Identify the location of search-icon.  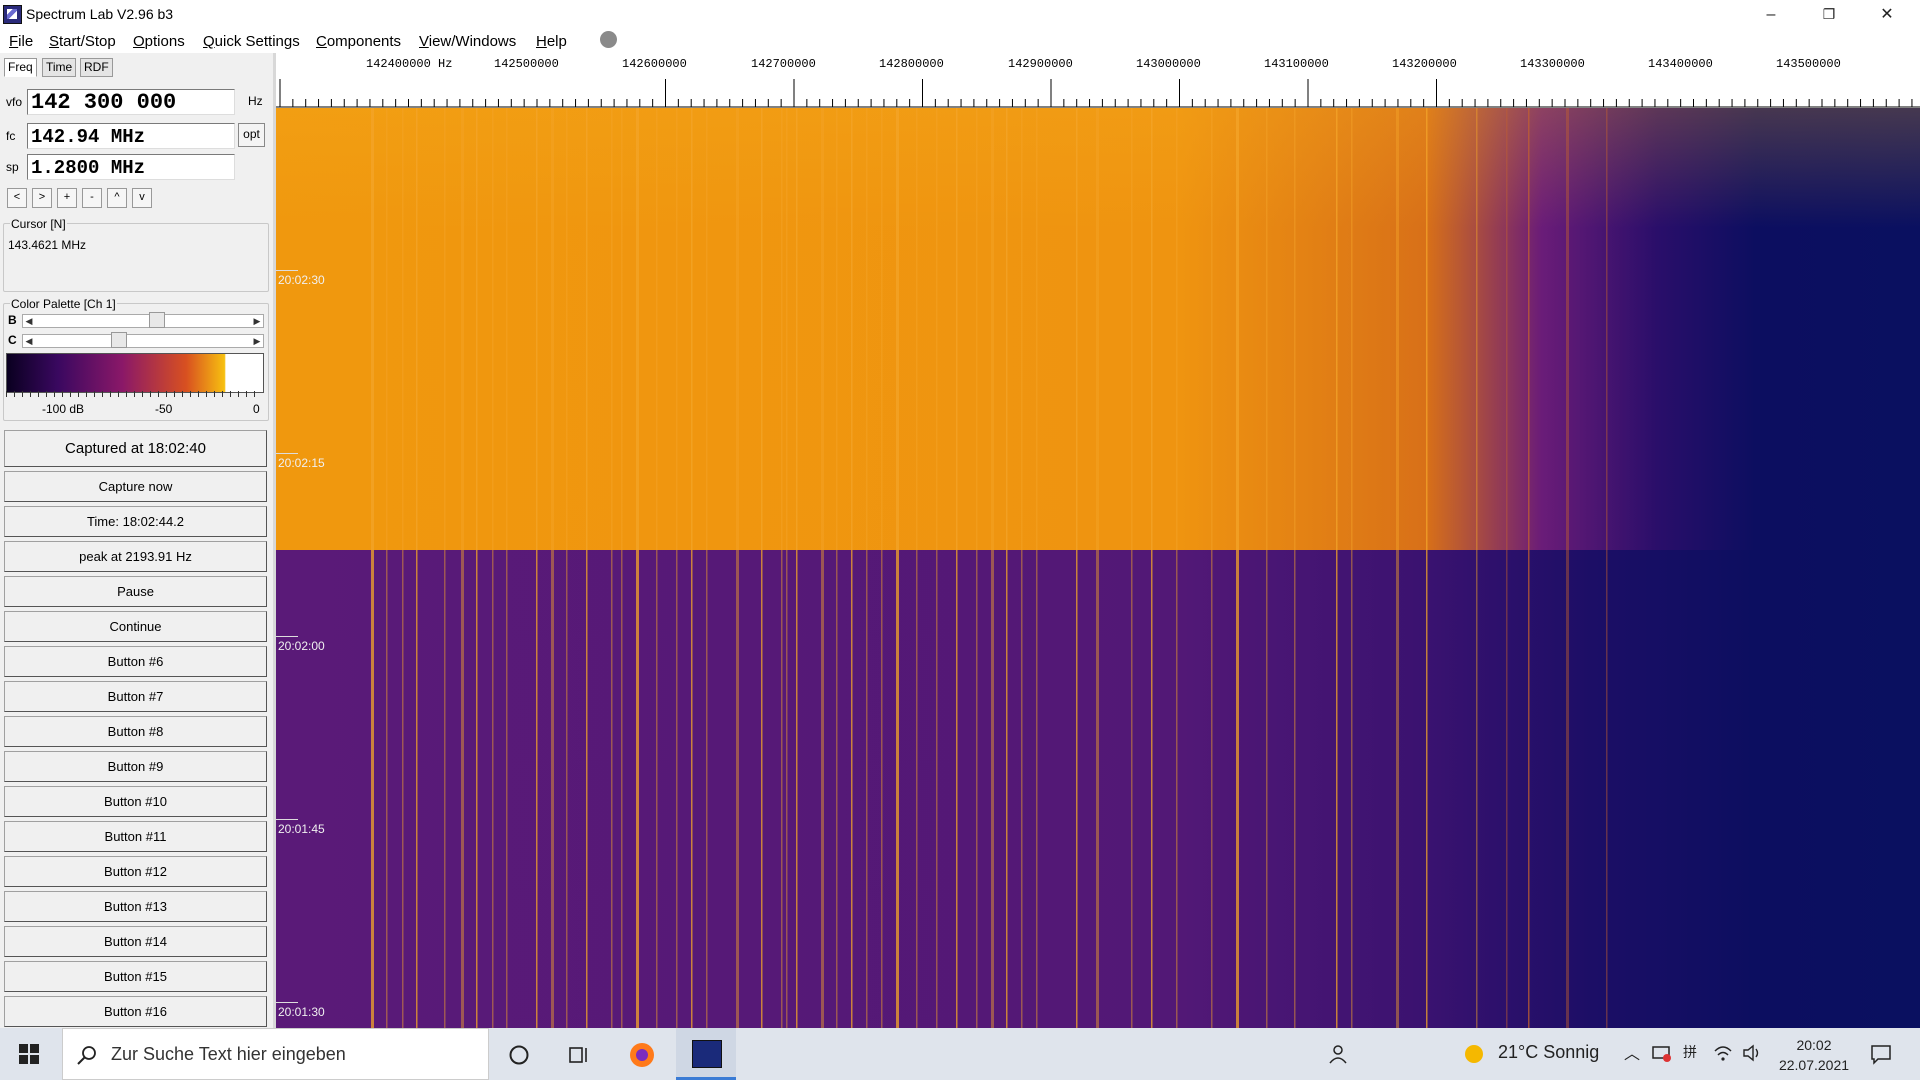
(86, 1055).